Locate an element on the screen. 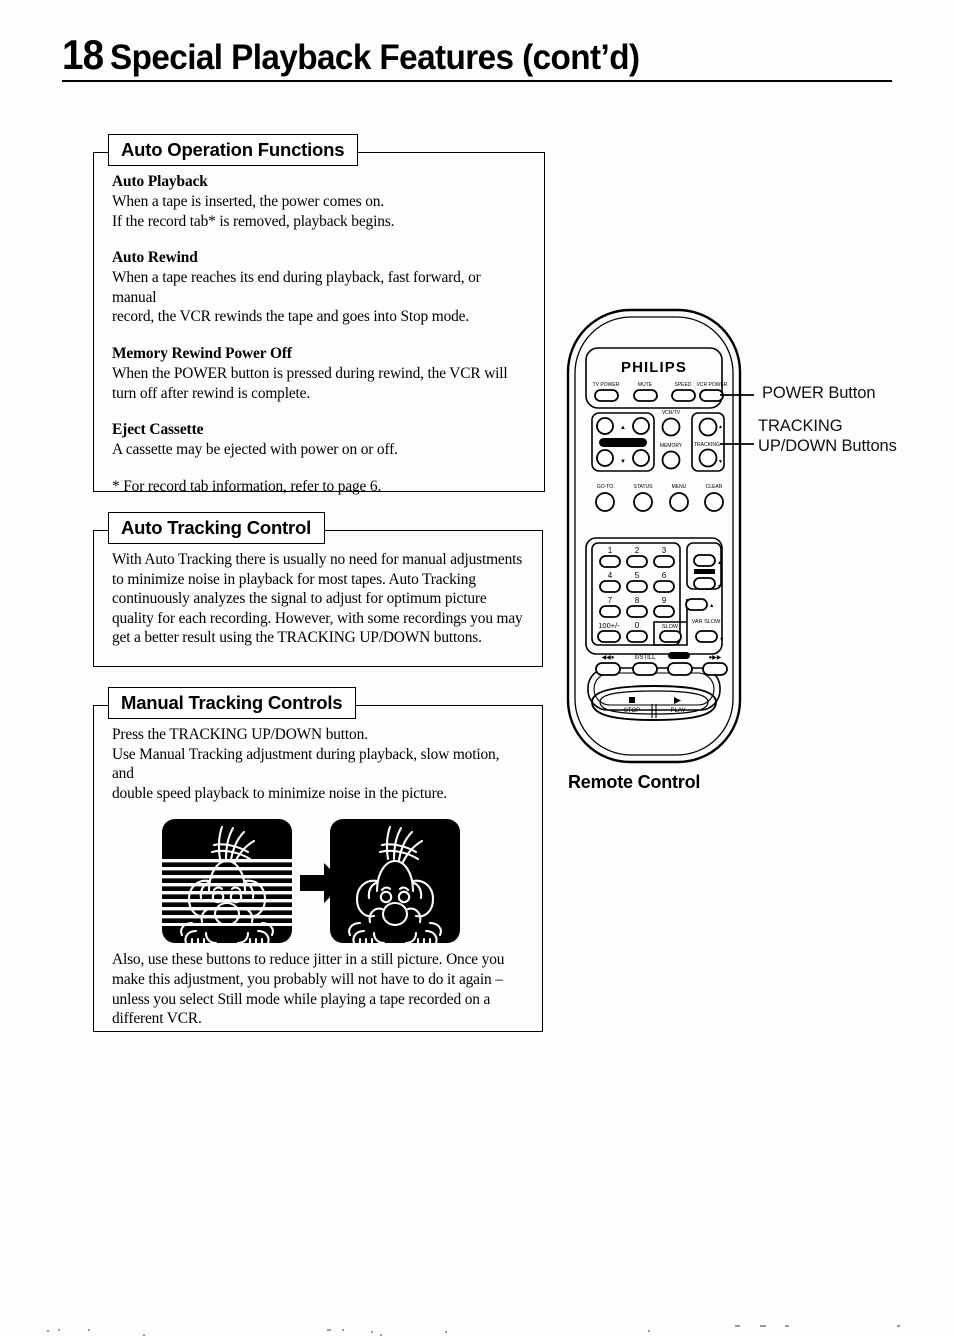 The height and width of the screenshot is (1336, 954). manual-tracking-controls-tab: Manual Tracking Controls is located at coordinates (232, 703).